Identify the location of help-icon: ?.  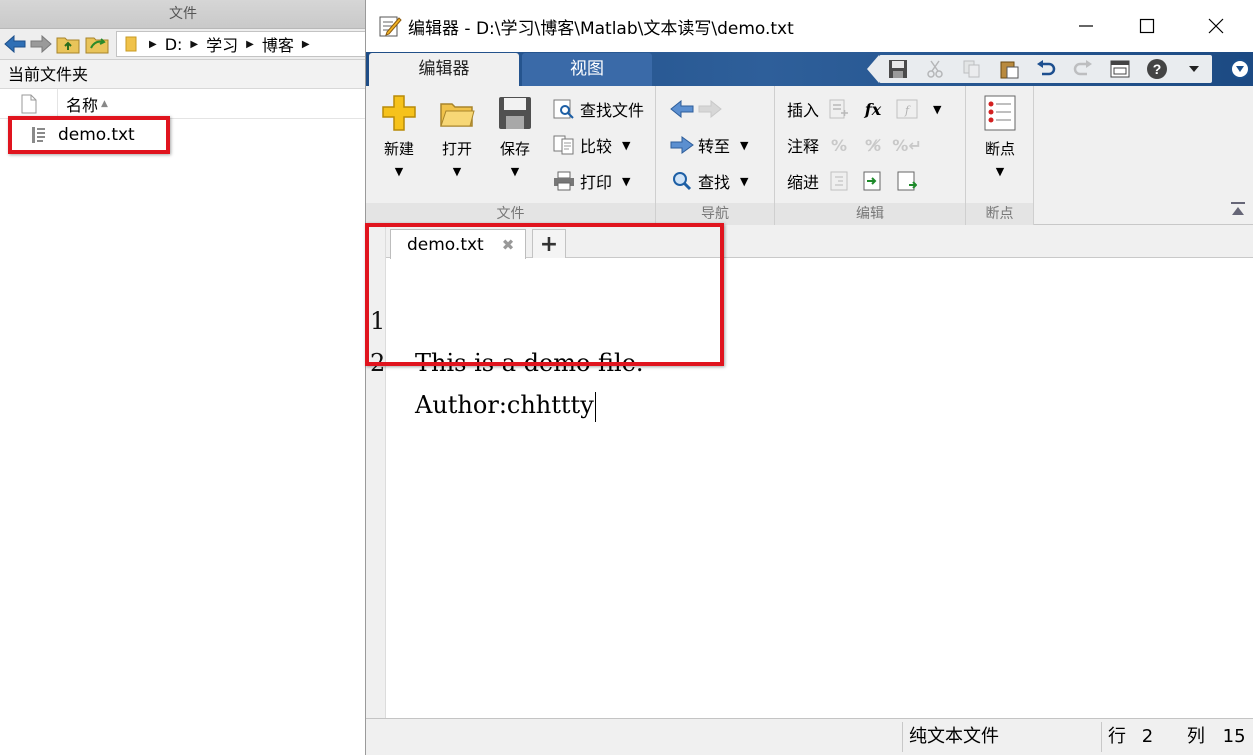
(1157, 69).